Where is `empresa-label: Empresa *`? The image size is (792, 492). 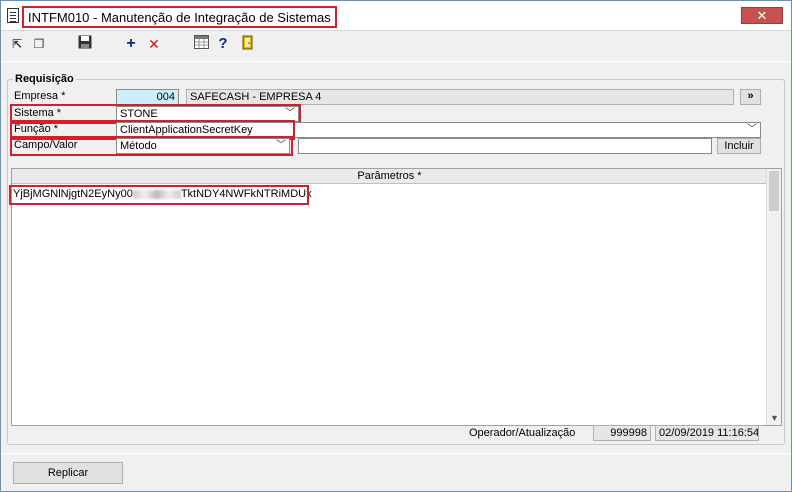 empresa-label: Empresa * is located at coordinates (40, 96).